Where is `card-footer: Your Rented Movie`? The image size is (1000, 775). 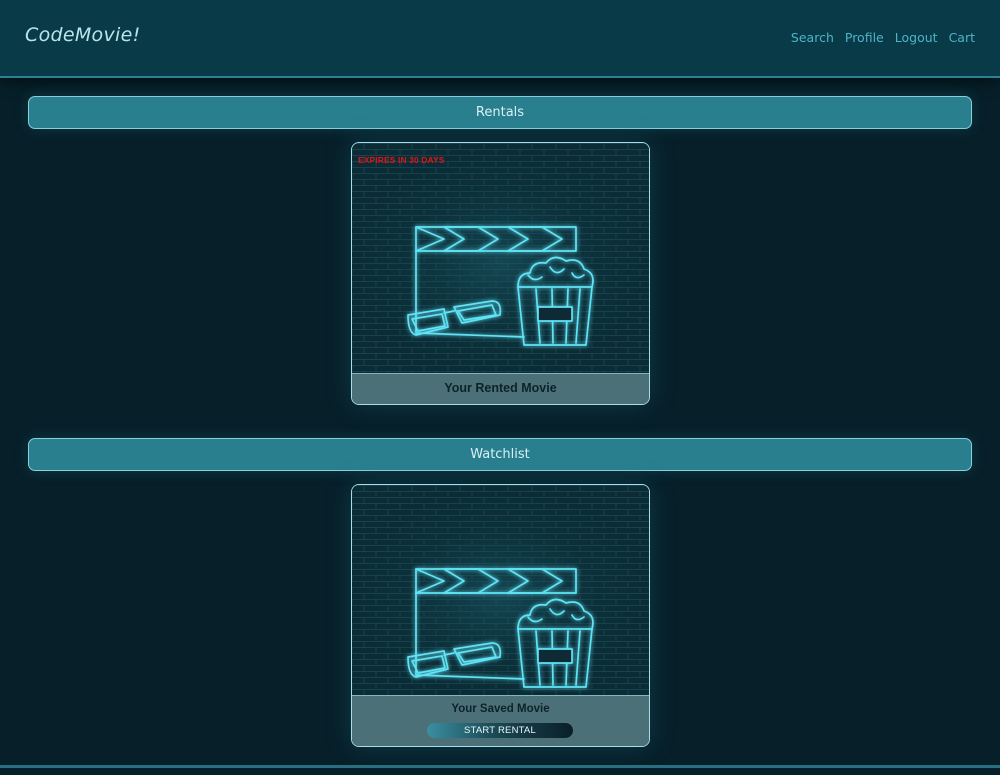 card-footer: Your Rented Movie is located at coordinates (500, 388).